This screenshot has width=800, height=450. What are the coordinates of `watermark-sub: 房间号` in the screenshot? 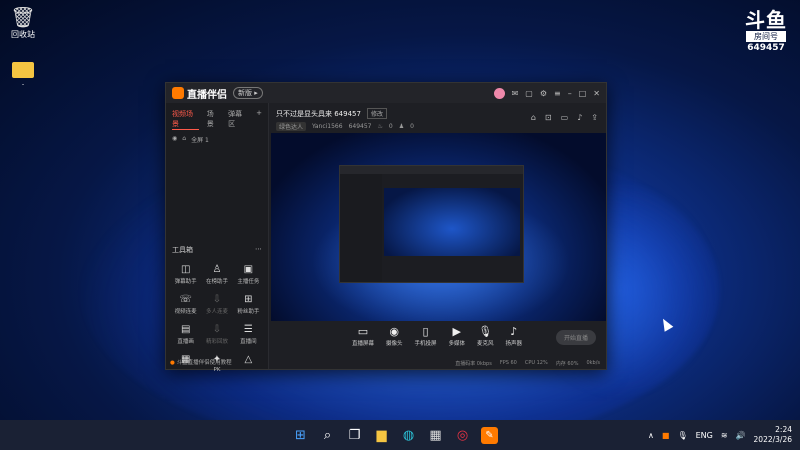 It's located at (766, 36).